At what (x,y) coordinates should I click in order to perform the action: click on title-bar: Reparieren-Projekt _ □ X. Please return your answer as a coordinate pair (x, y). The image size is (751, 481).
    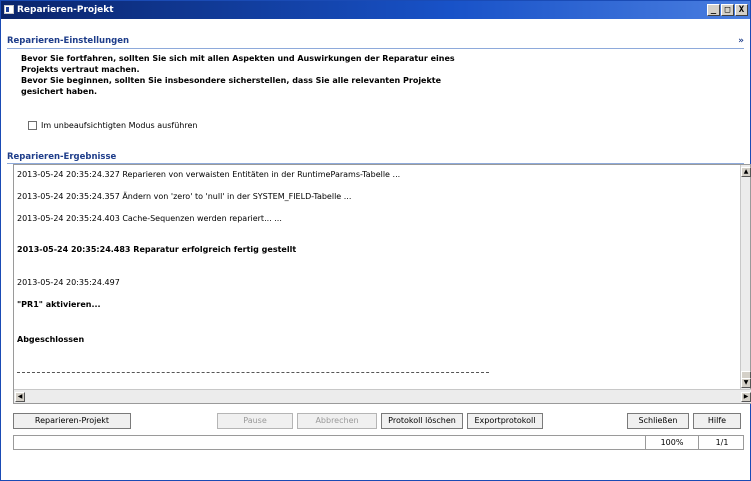
    Looking at the image, I should click on (375, 10).